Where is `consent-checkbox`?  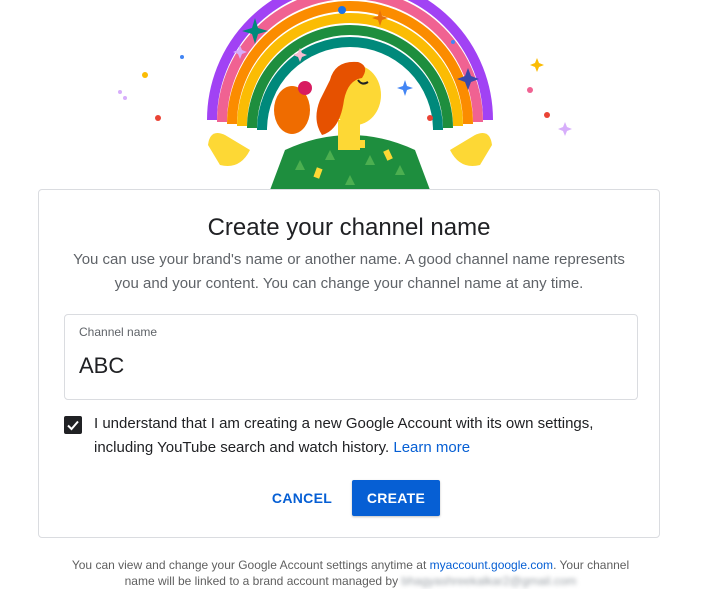 consent-checkbox is located at coordinates (73, 425).